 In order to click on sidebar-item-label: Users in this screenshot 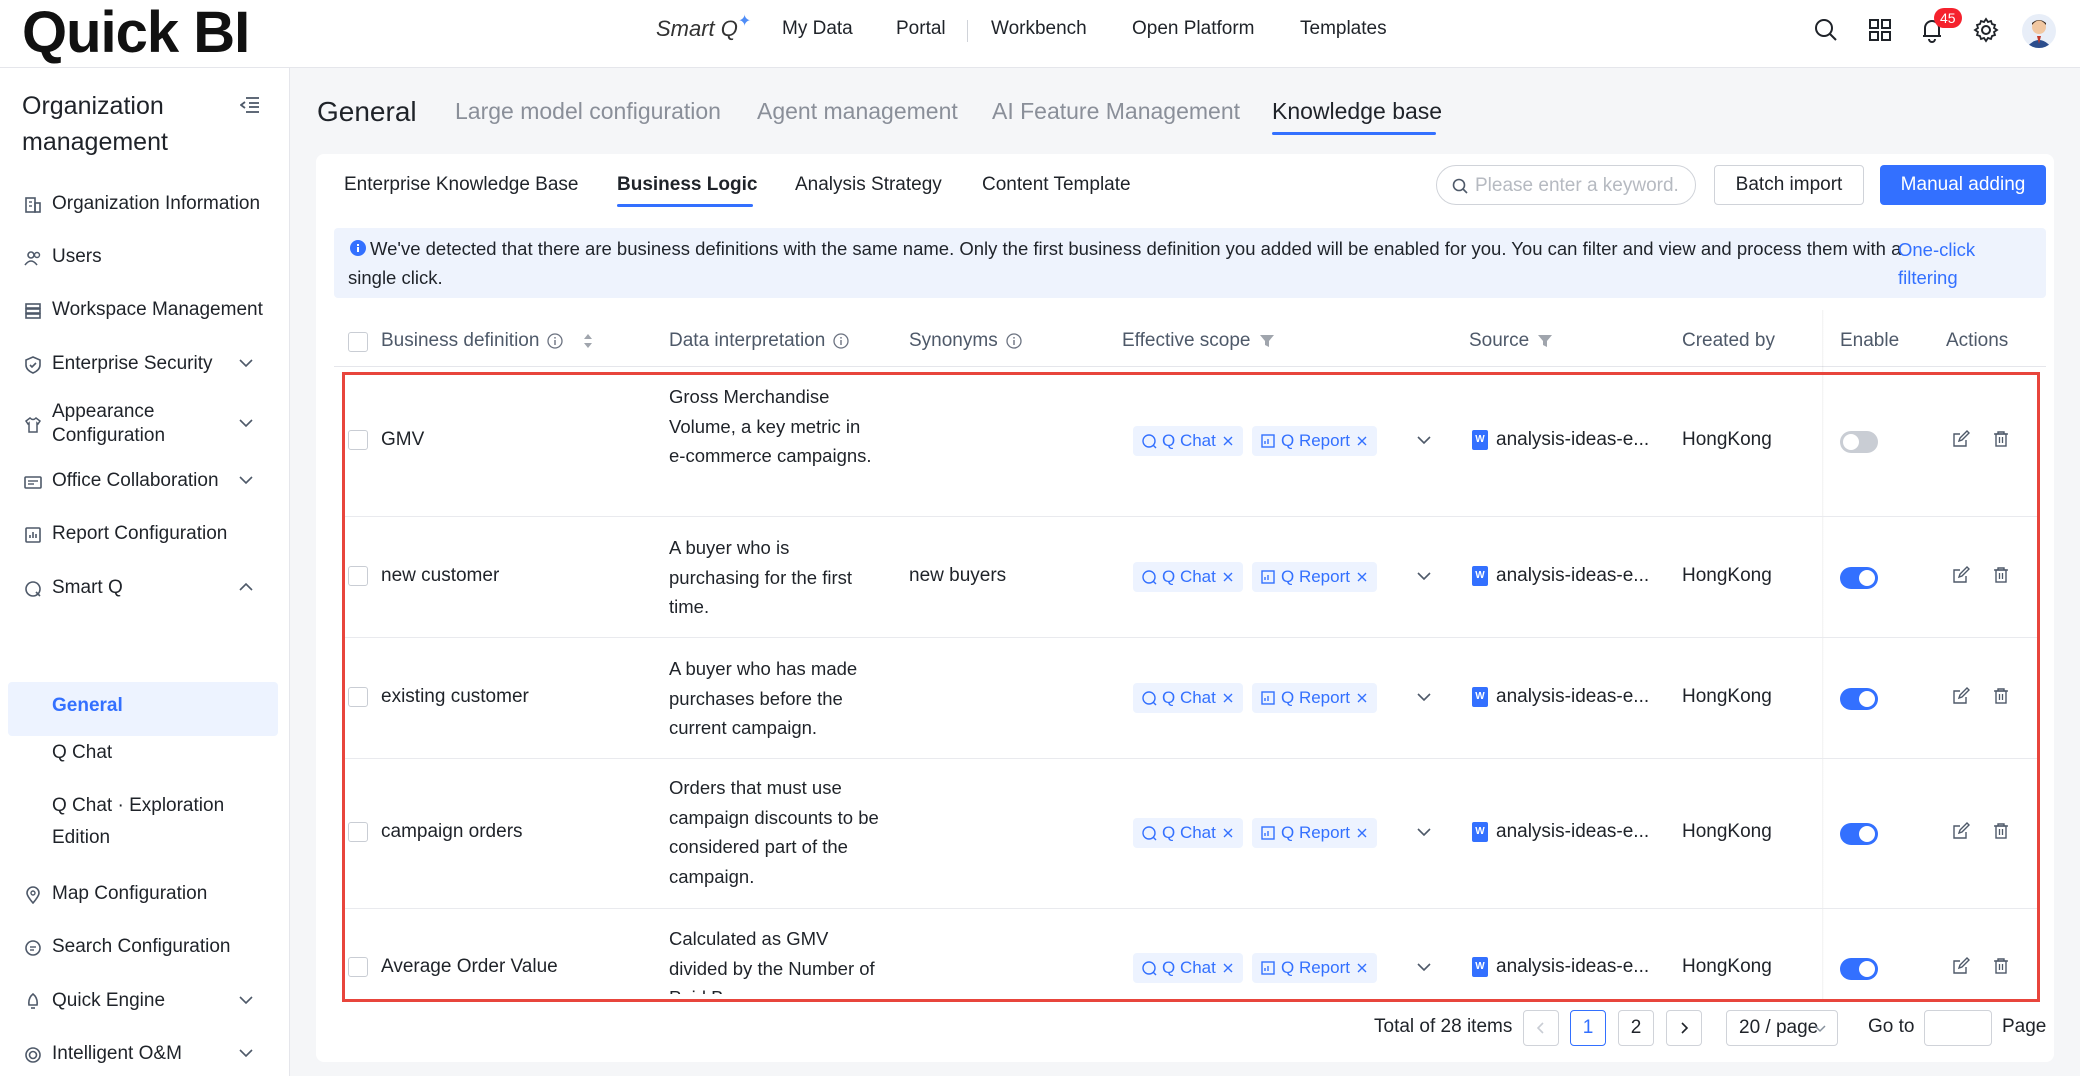, I will do `click(77, 256)`.